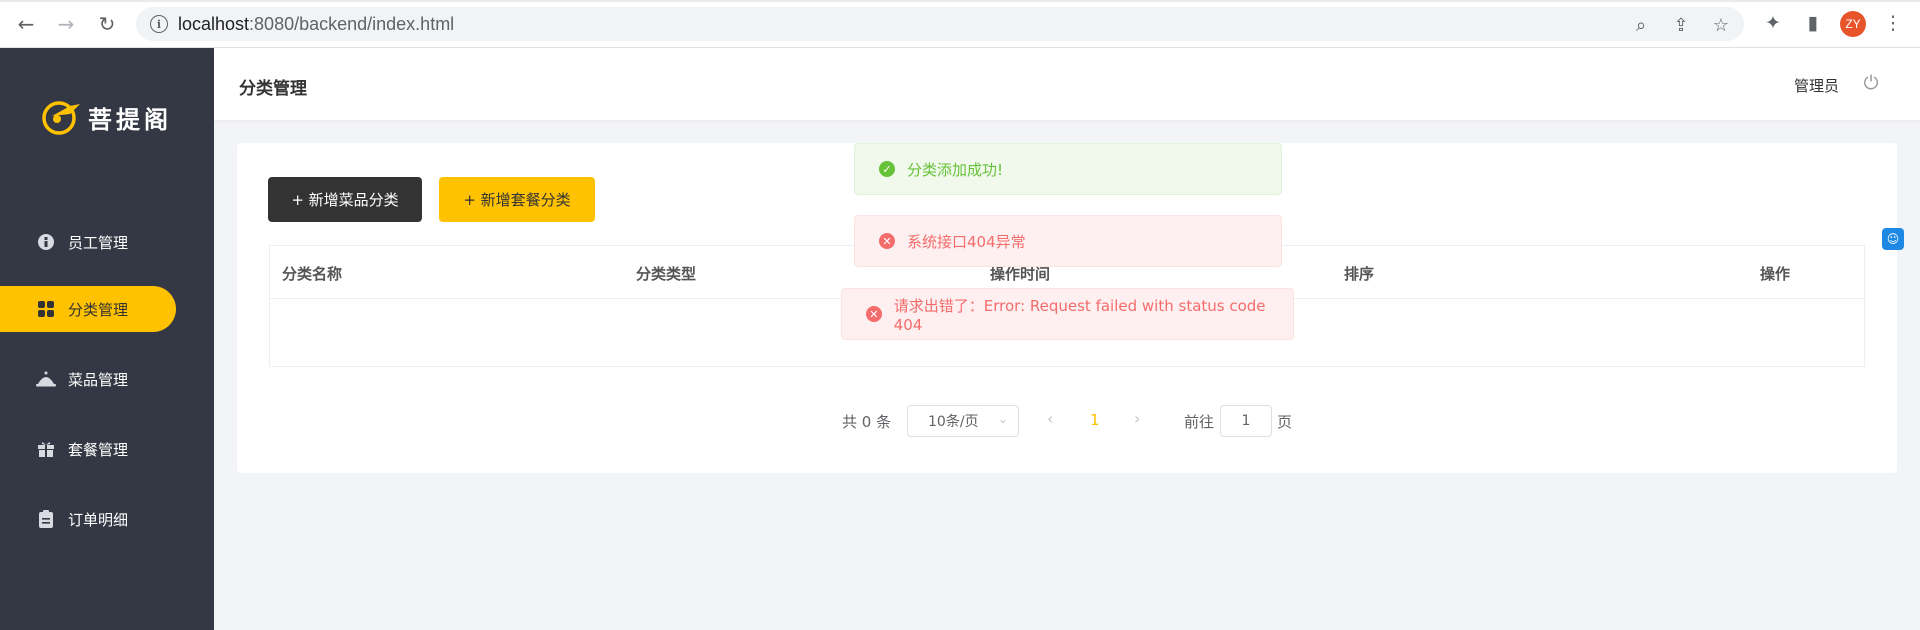 This screenshot has width=1920, height=630. Describe the element at coordinates (1853, 24) in the screenshot. I see `profile-avatar: ZY` at that location.